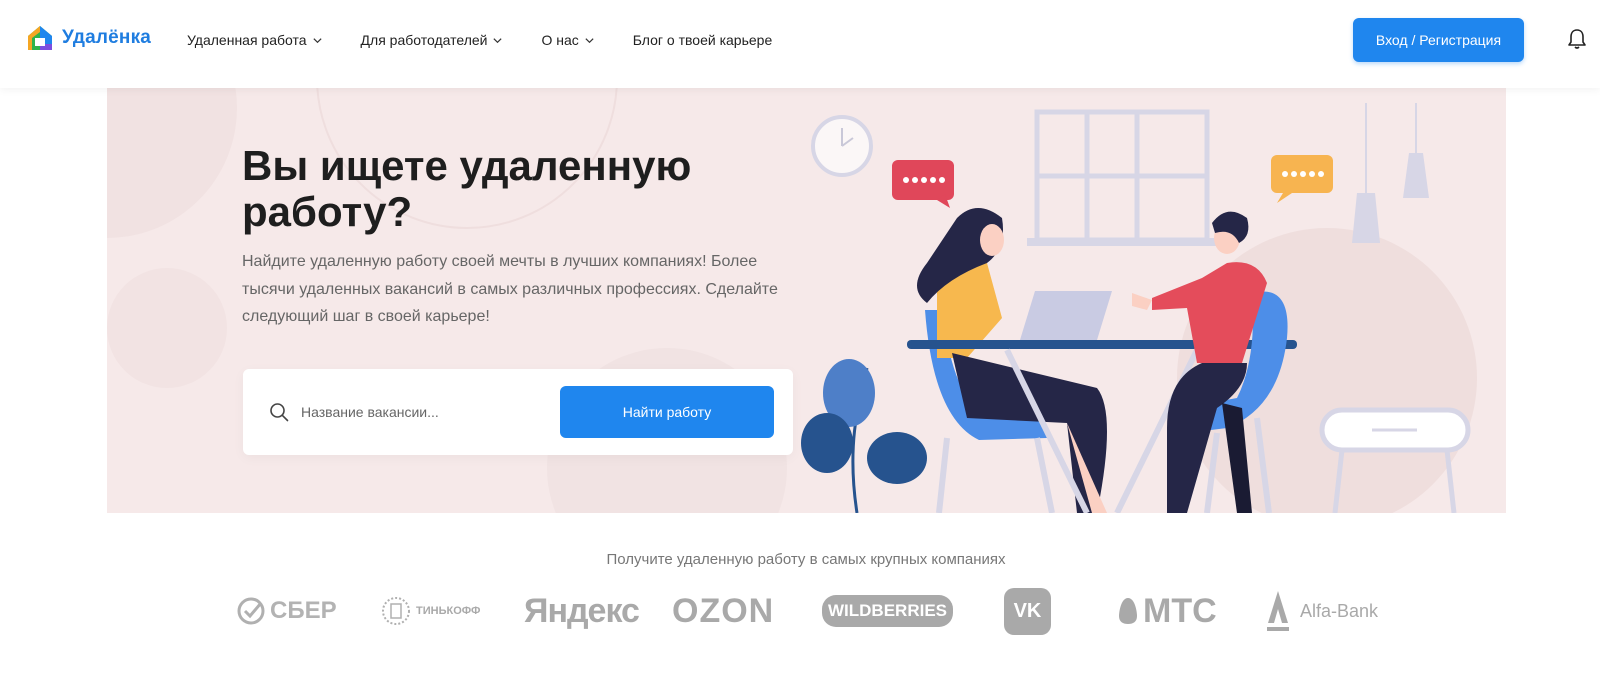 This screenshot has height=678, width=1600. What do you see at coordinates (303, 610) in the screenshot?
I see `sber-text: СБЕР` at bounding box center [303, 610].